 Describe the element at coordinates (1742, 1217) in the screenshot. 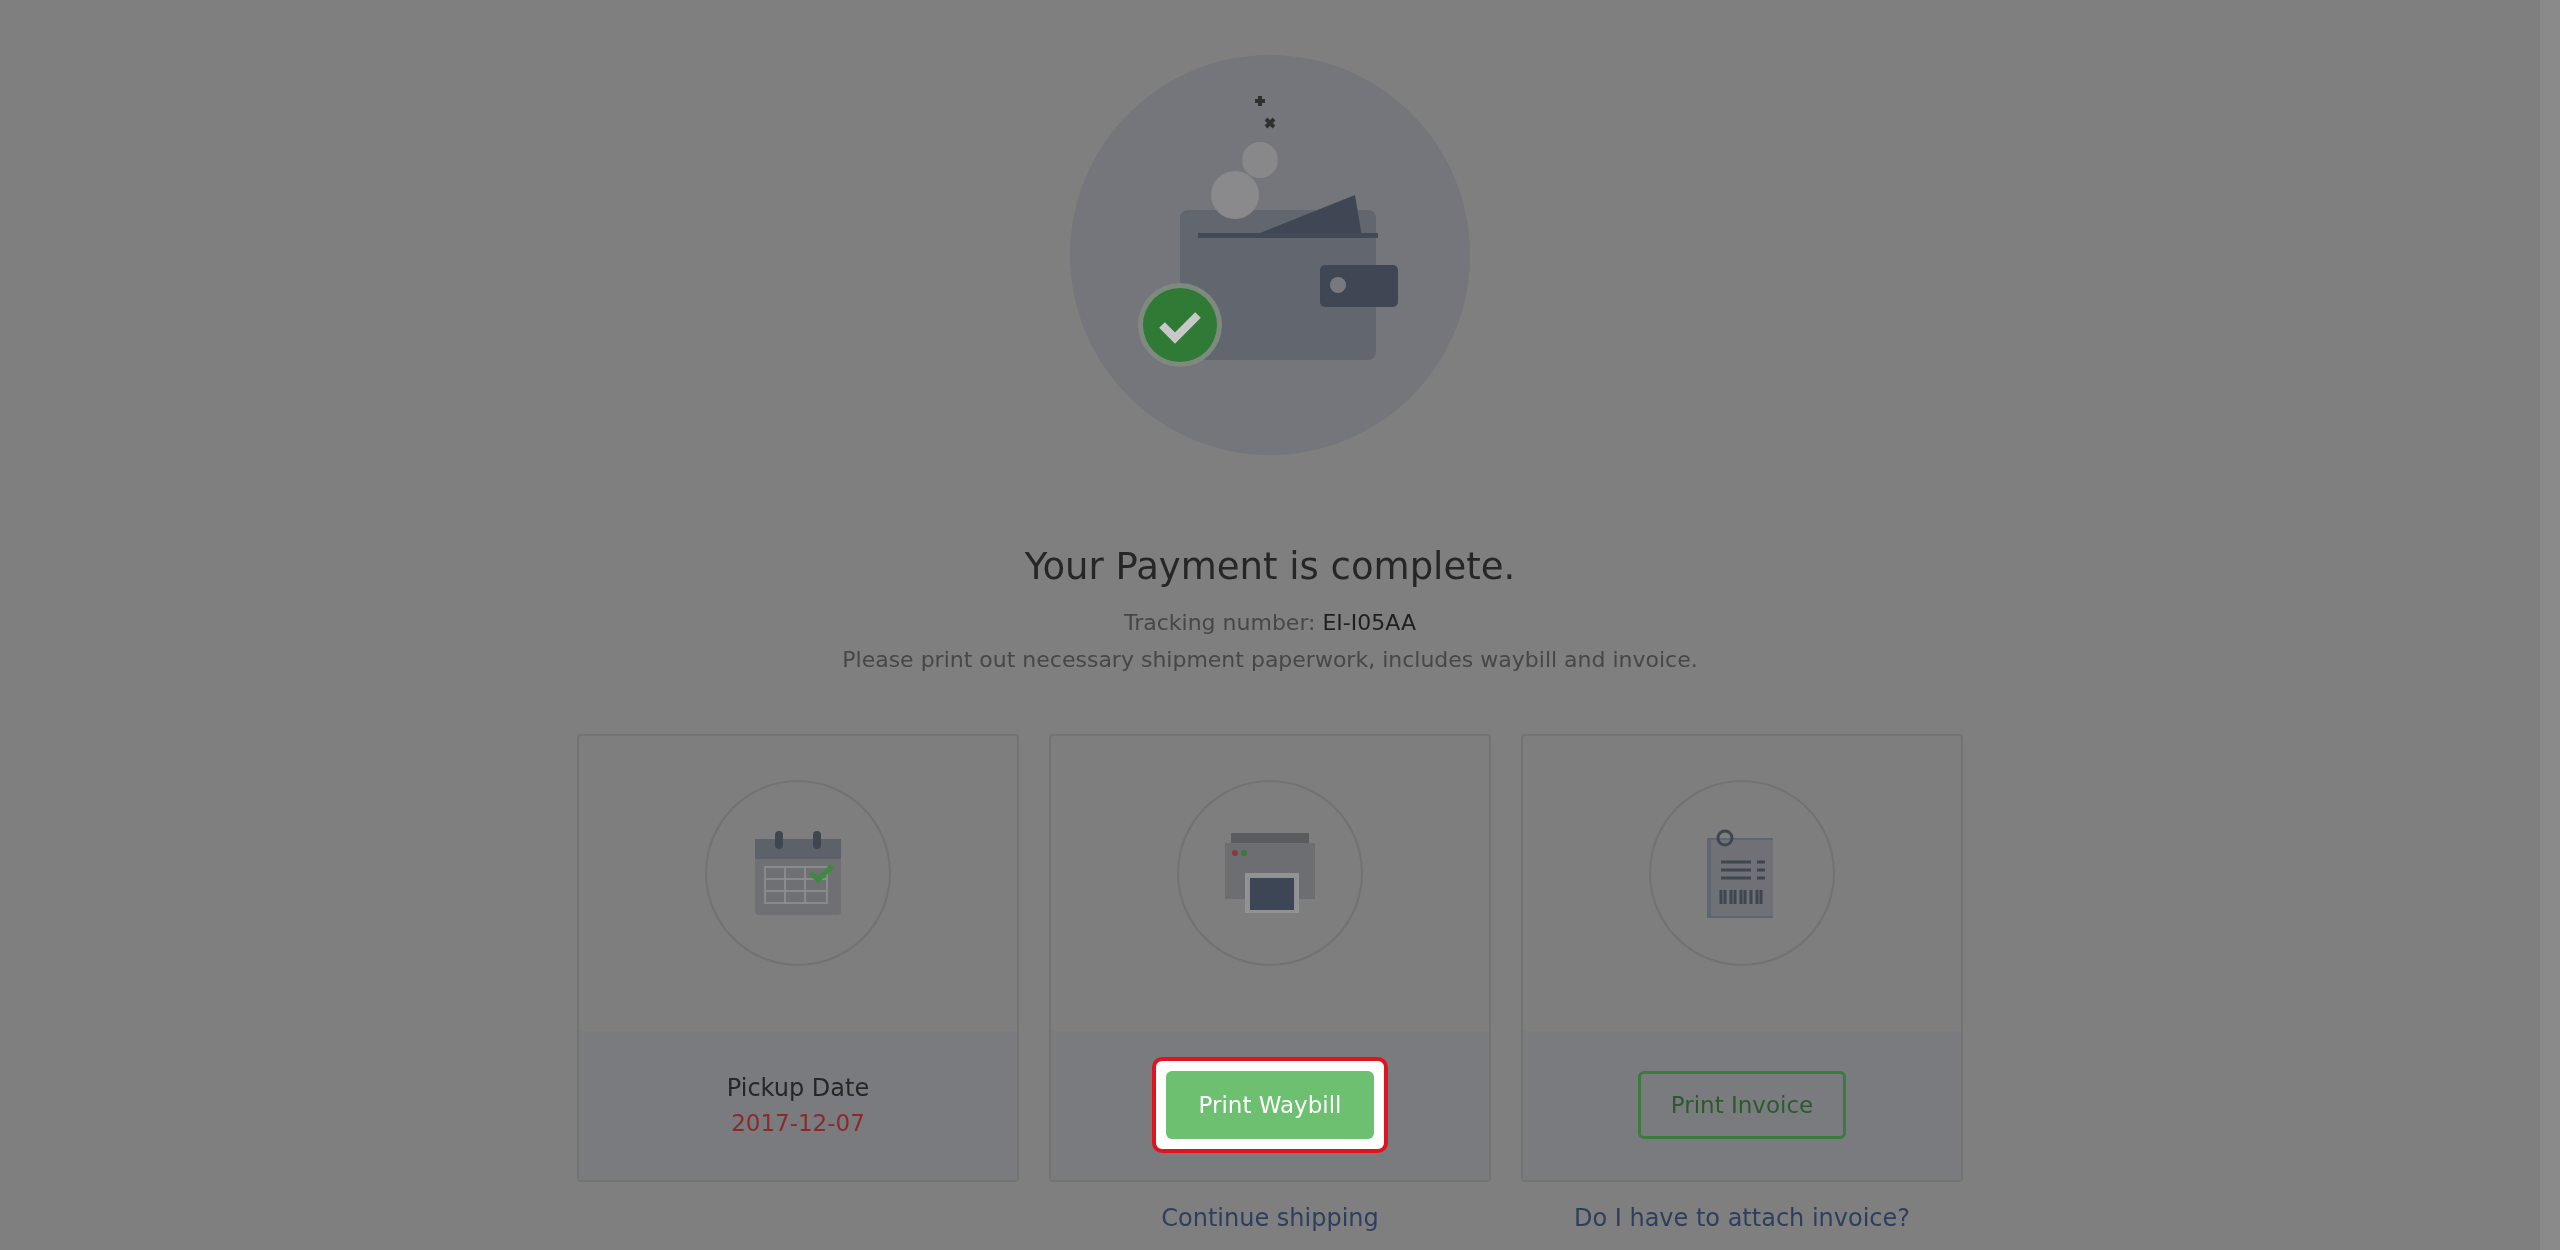

I see `help-link: Do I have to attach invoice?` at that location.